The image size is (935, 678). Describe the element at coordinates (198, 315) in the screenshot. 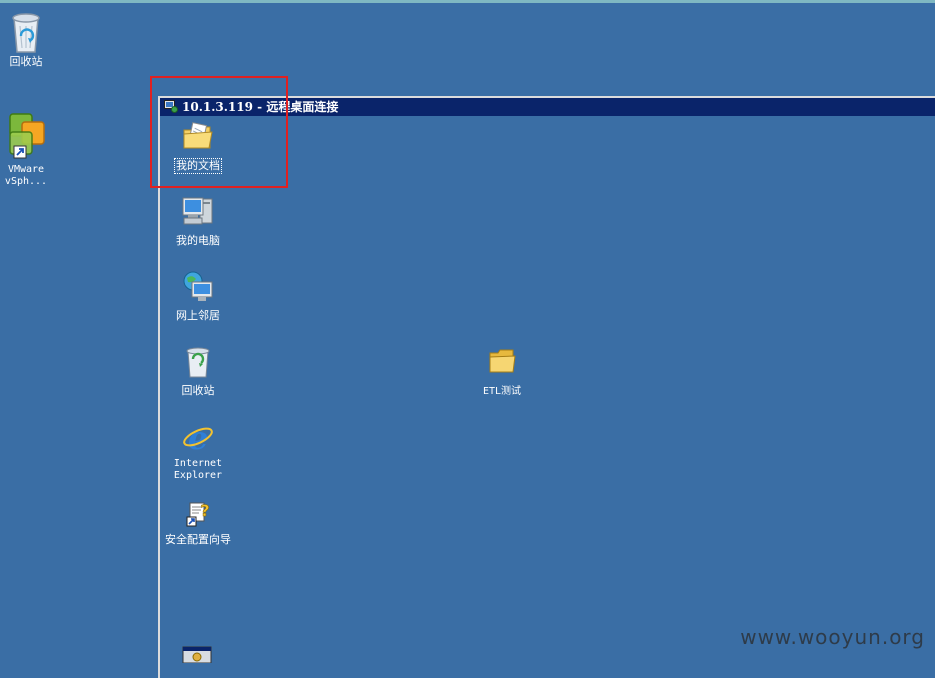

I see `rdp-icon-network-places-label: 网上邻居` at that location.